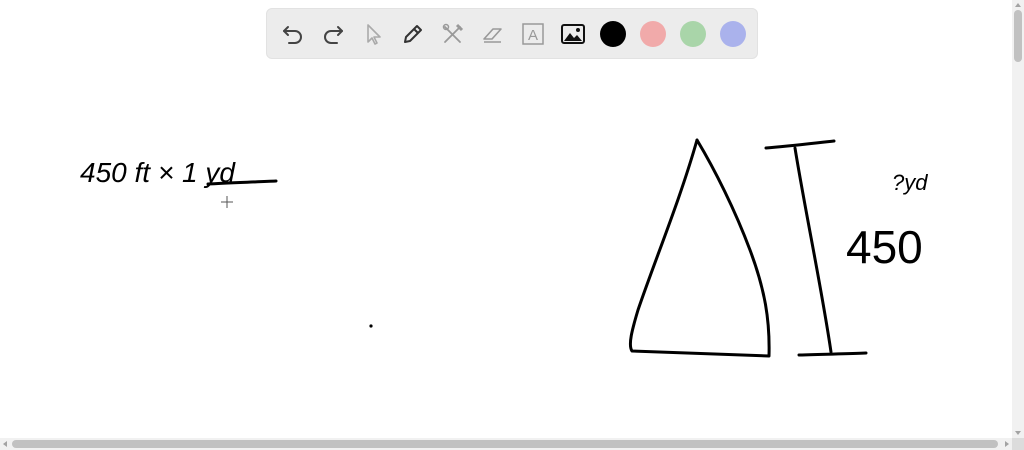  Describe the element at coordinates (413, 34) in the screenshot. I see `pen-icon` at that location.